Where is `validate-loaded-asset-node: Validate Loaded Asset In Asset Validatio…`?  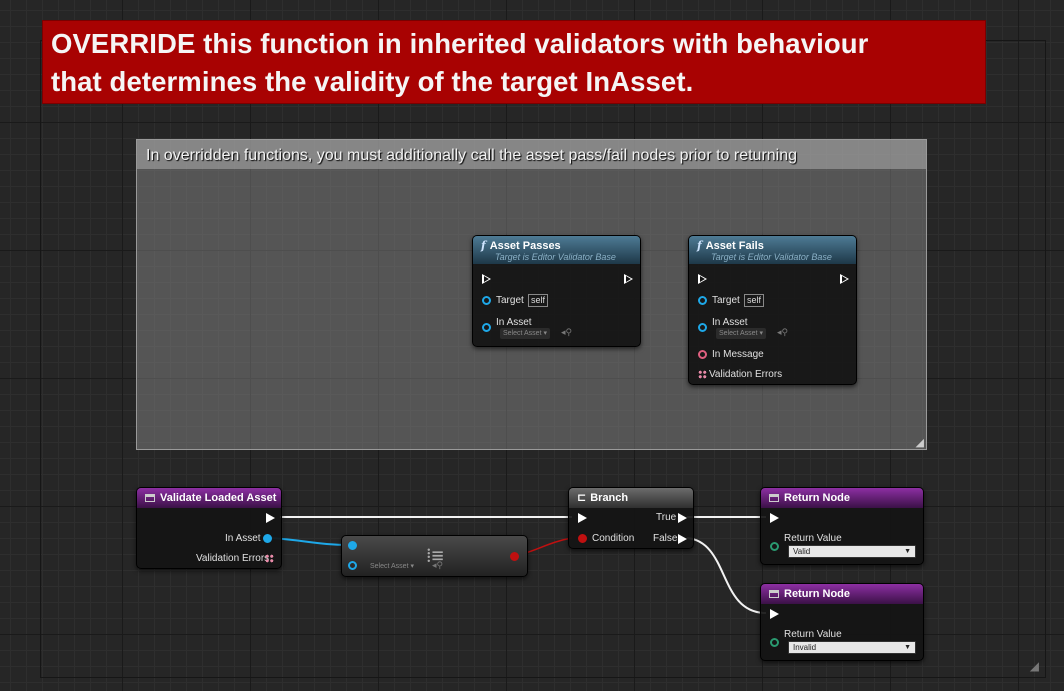 validate-loaded-asset-node: Validate Loaded Asset In Asset Validatio… is located at coordinates (209, 528).